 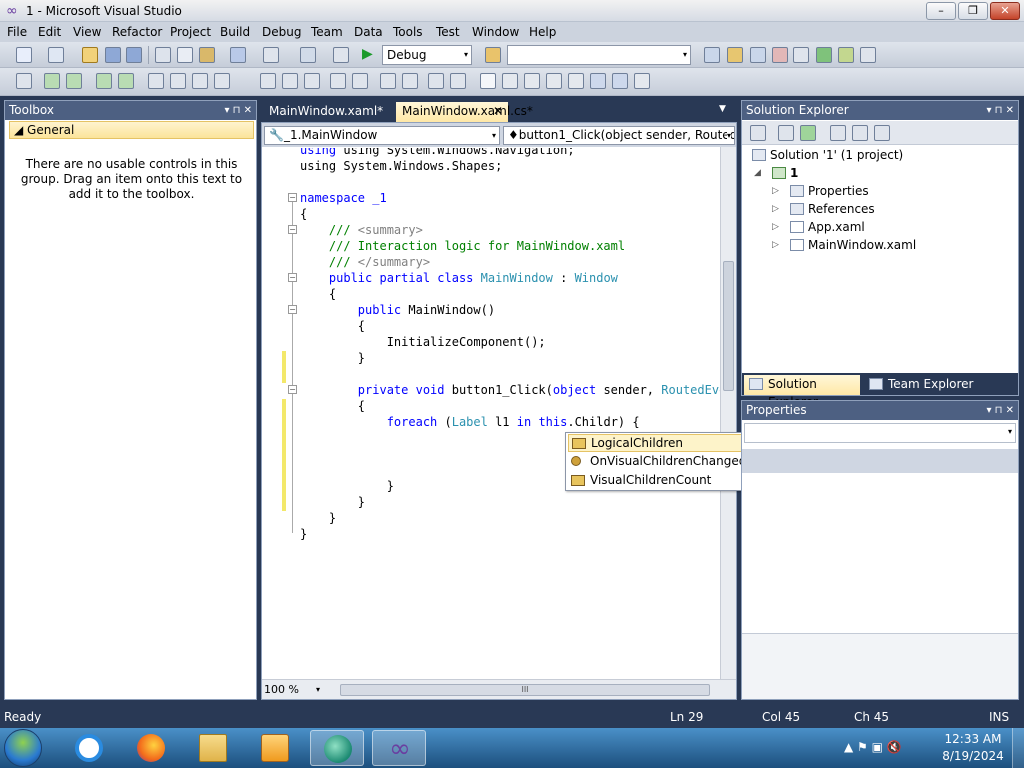 What do you see at coordinates (17, 32) in the screenshot?
I see `menu-file: File` at bounding box center [17, 32].